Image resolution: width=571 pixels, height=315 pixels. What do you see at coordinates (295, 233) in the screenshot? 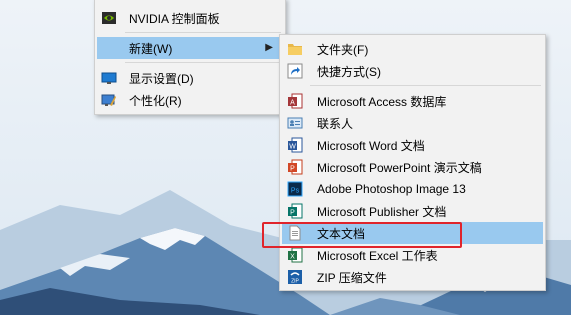
I see `text-document-icon` at bounding box center [295, 233].